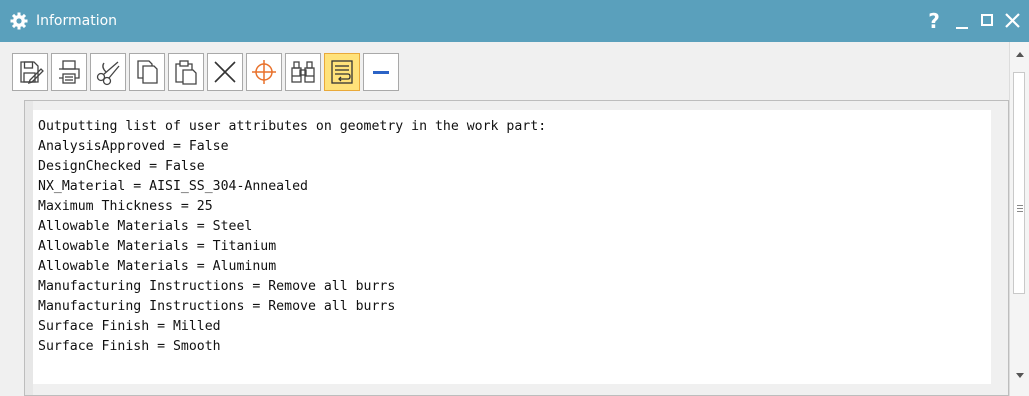  What do you see at coordinates (1020, 375) in the screenshot?
I see `scroll-down-arrow-icon` at bounding box center [1020, 375].